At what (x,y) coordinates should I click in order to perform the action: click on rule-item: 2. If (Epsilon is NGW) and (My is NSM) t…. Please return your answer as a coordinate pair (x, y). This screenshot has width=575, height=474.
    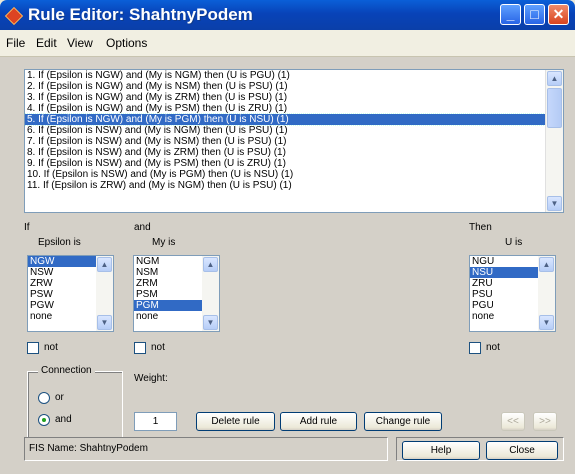
    Looking at the image, I should click on (294, 86).